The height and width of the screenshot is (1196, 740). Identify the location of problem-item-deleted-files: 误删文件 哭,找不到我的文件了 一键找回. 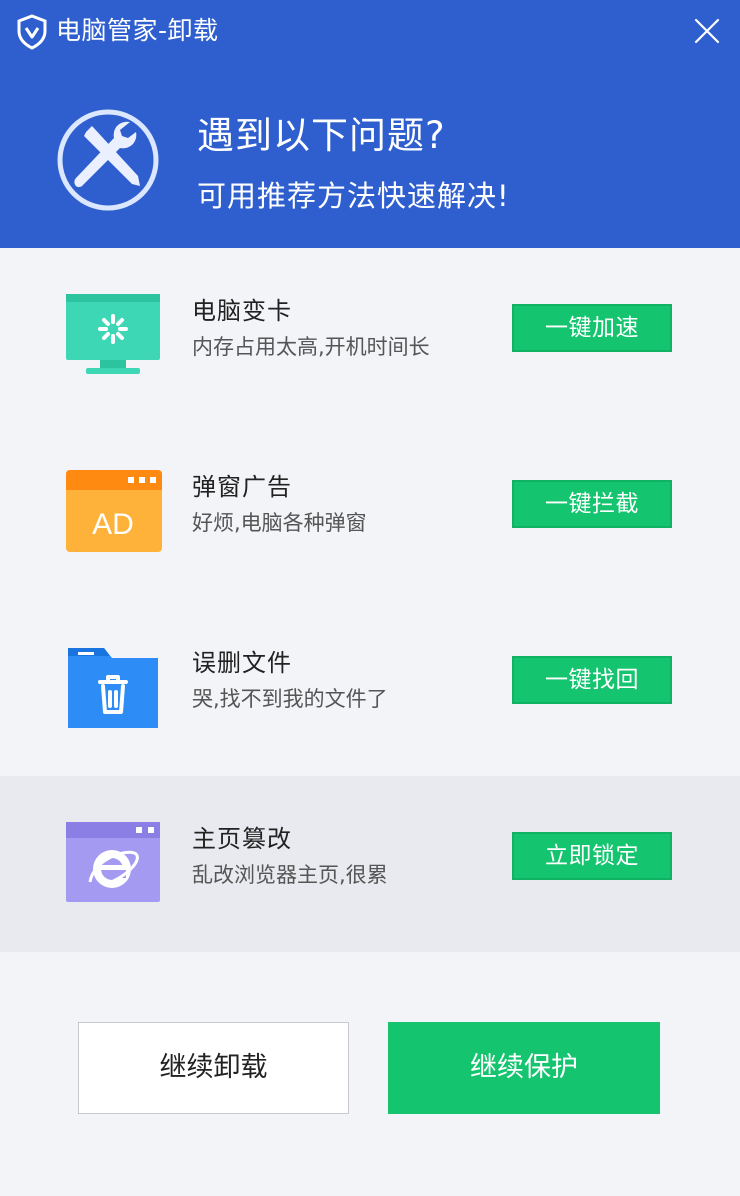
(370, 688).